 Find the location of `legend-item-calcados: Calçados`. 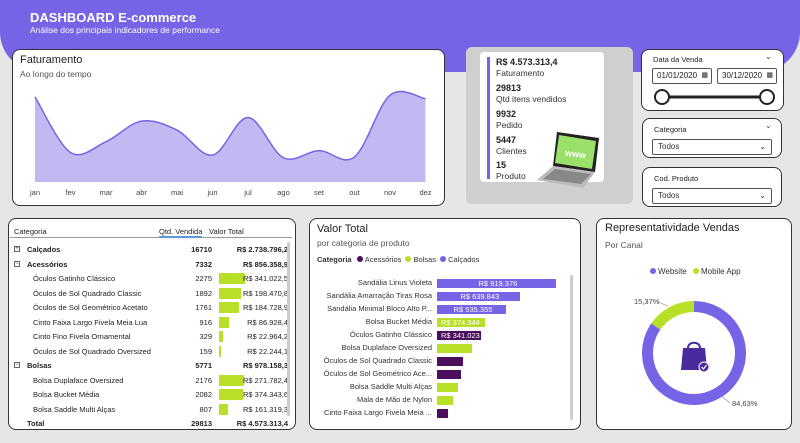

legend-item-calcados: Calçados is located at coordinates (459, 259).